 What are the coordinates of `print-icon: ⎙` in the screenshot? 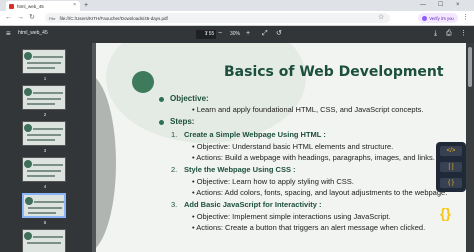 It's located at (449, 34).